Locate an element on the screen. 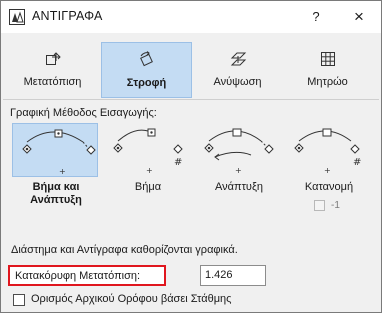 The image size is (382, 313). rotate-icon is located at coordinates (146, 59).